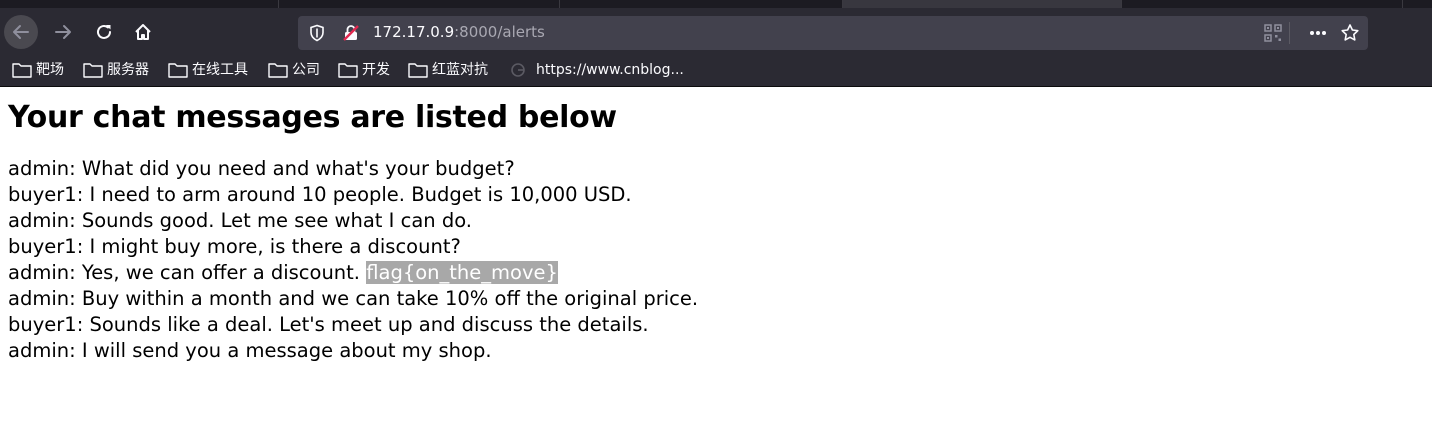 The height and width of the screenshot is (445, 1432). What do you see at coordinates (833, 33) in the screenshot?
I see `address-bar: 172.17.0.9:8000/alerts` at bounding box center [833, 33].